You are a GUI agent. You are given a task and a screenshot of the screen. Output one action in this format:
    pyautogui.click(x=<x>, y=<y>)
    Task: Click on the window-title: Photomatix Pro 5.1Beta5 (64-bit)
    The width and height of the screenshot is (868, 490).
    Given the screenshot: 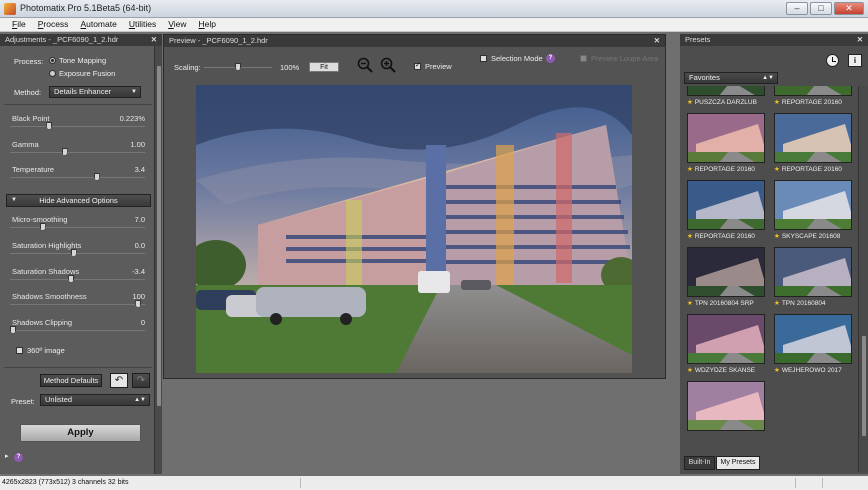 What is the action you would take?
    pyautogui.click(x=86, y=8)
    